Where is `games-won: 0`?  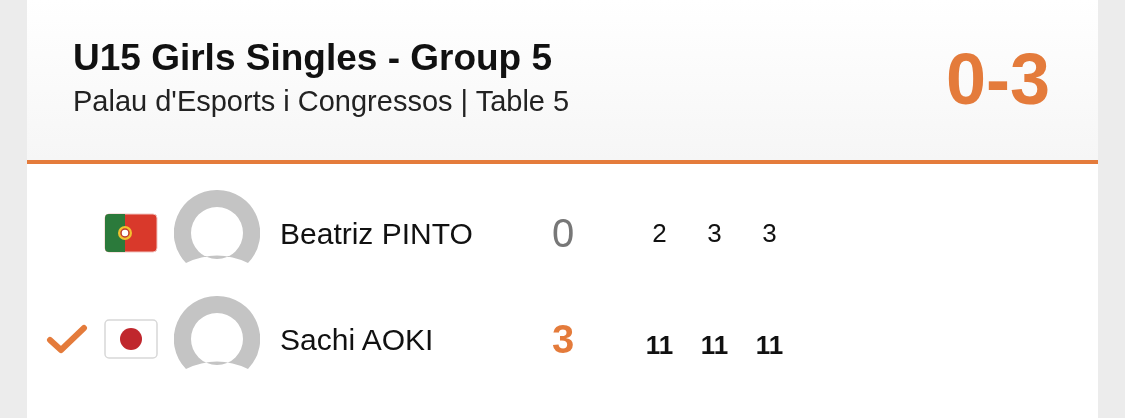 games-won: 0 is located at coordinates (564, 233).